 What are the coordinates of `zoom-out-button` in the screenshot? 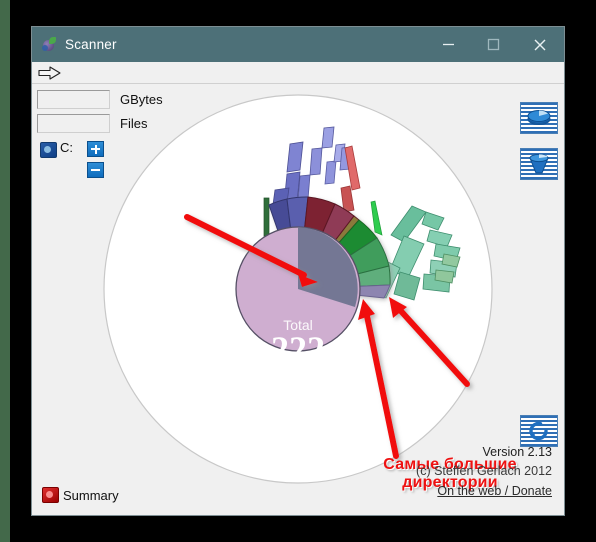 It's located at (95, 170).